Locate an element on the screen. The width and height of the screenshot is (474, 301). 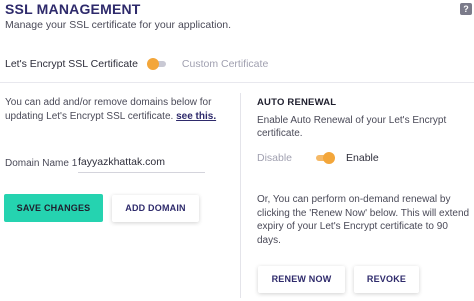
lets-encrypt-label: Let's Encrypt SSL Certificate is located at coordinates (71, 64).